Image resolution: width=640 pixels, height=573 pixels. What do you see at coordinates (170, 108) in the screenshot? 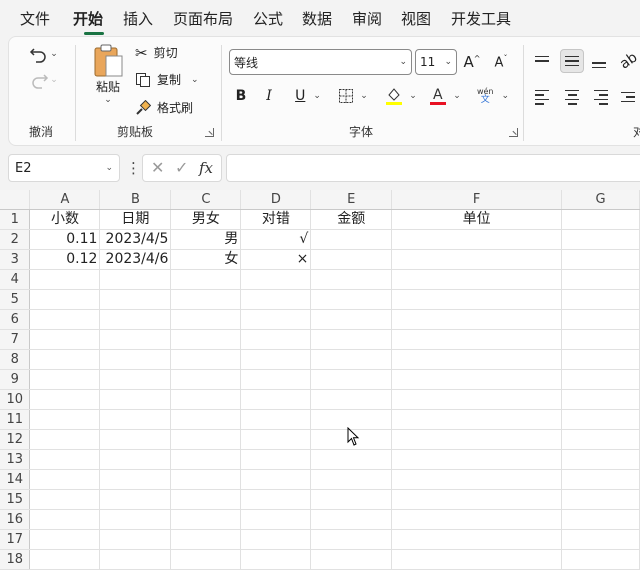
I see `format-painter-button: 格式刷` at bounding box center [170, 108].